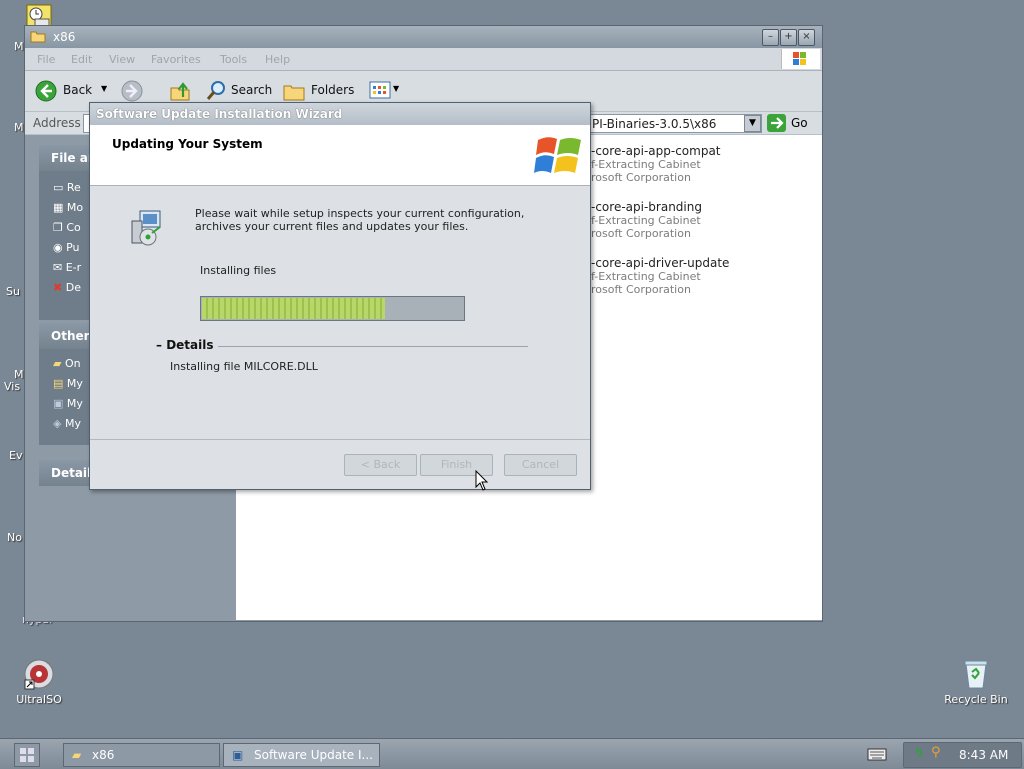 This screenshot has height=769, width=1024. What do you see at coordinates (57, 123) in the screenshot?
I see `address-label: Address` at bounding box center [57, 123].